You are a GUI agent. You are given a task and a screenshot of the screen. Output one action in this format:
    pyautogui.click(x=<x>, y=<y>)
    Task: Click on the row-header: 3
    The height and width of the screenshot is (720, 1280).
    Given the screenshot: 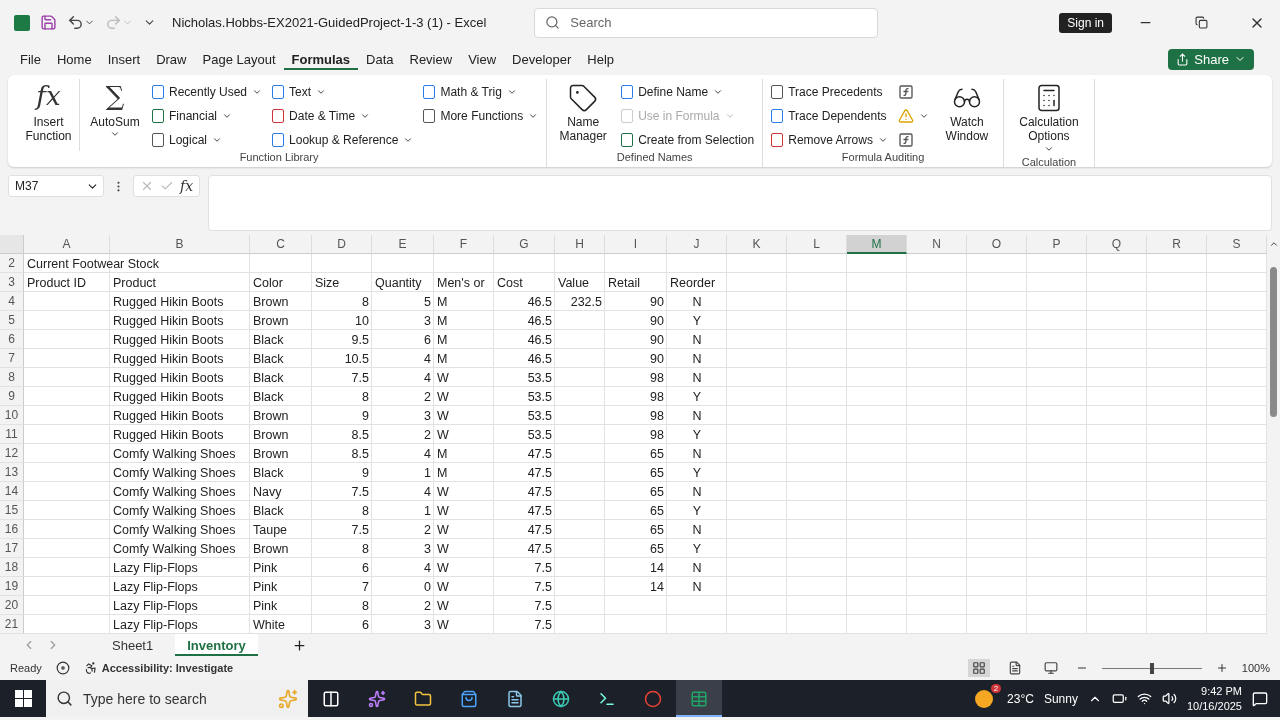 What is the action you would take?
    pyautogui.click(x=12, y=282)
    